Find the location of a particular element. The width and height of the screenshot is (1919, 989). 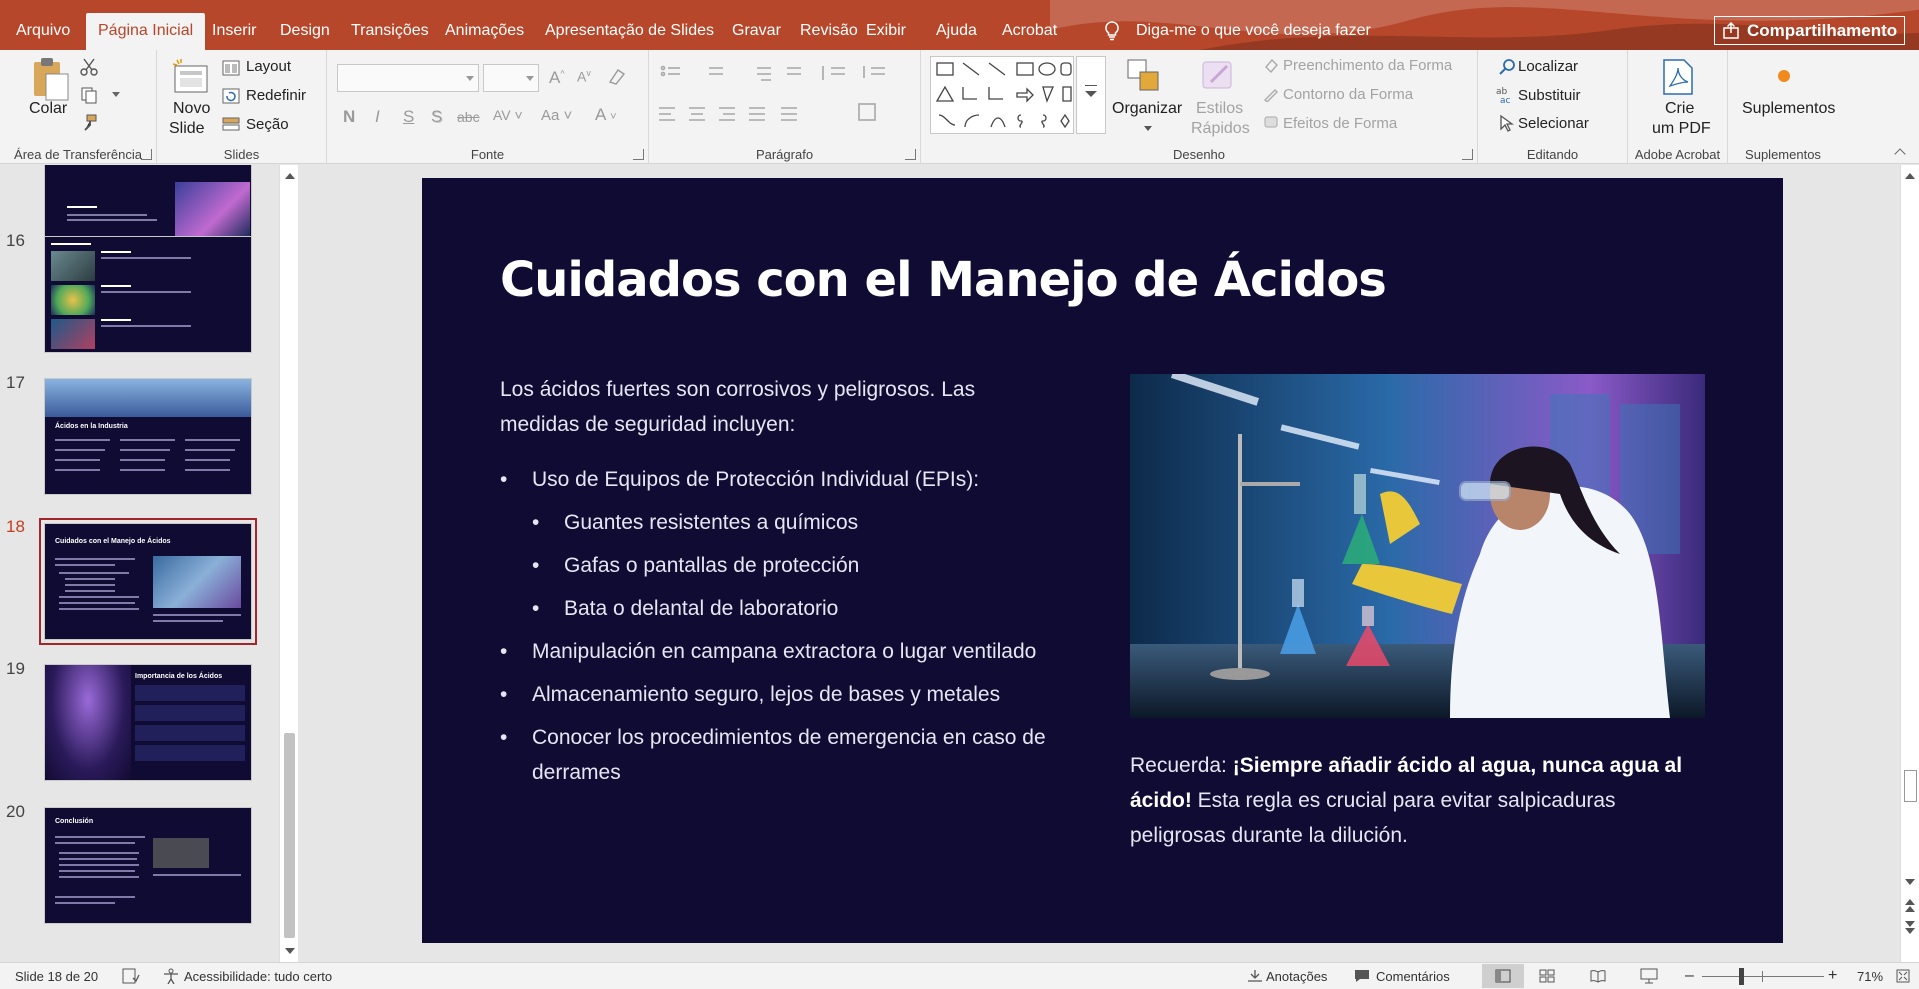

paste-icon is located at coordinates (50, 79).